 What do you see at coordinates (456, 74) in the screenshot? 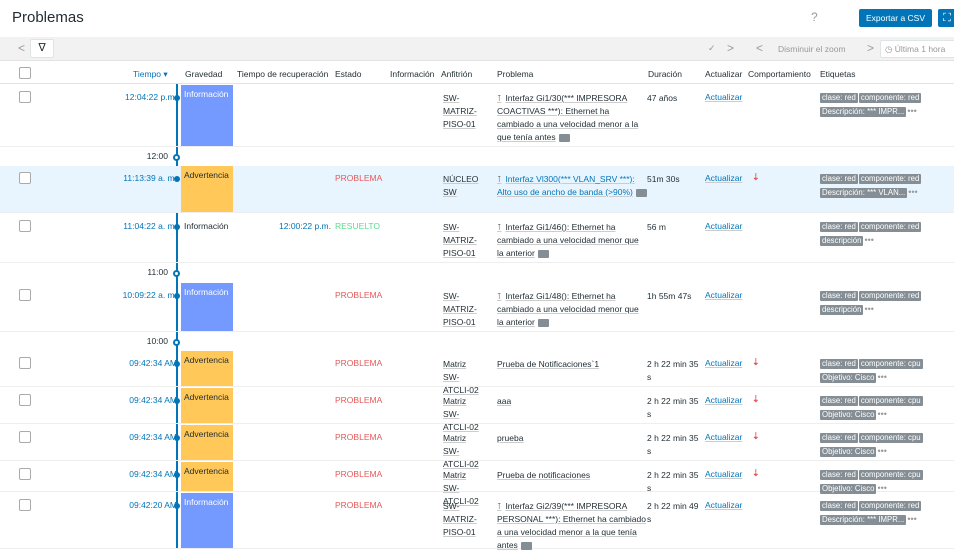
I see `col-host: Anfitrión` at bounding box center [456, 74].